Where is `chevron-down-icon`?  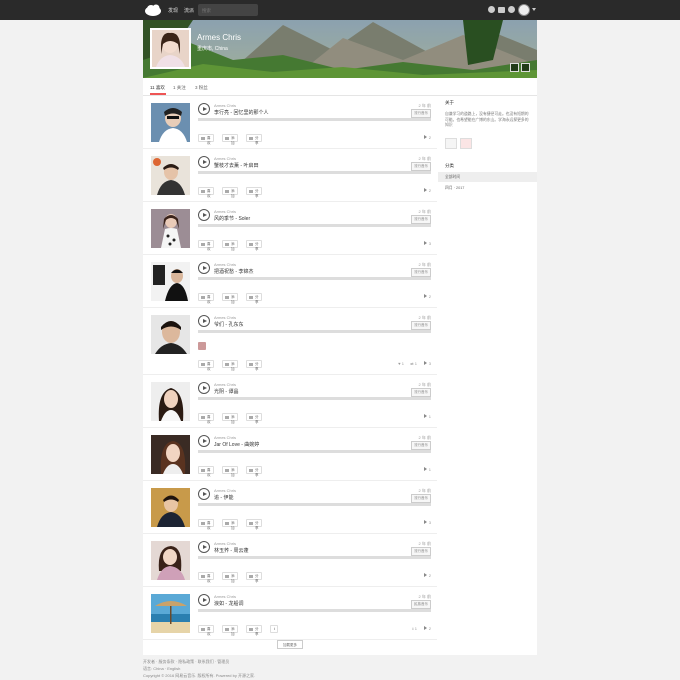
chevron-down-icon is located at coordinates (534, 9).